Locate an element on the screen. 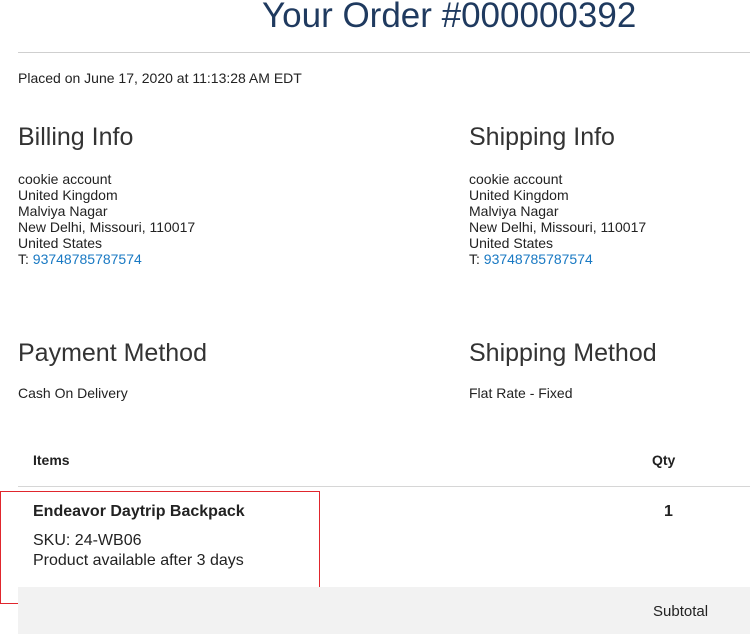 Image resolution: width=750 pixels, height=634 pixels. payment-method-heading: Payment Method is located at coordinates (112, 353).